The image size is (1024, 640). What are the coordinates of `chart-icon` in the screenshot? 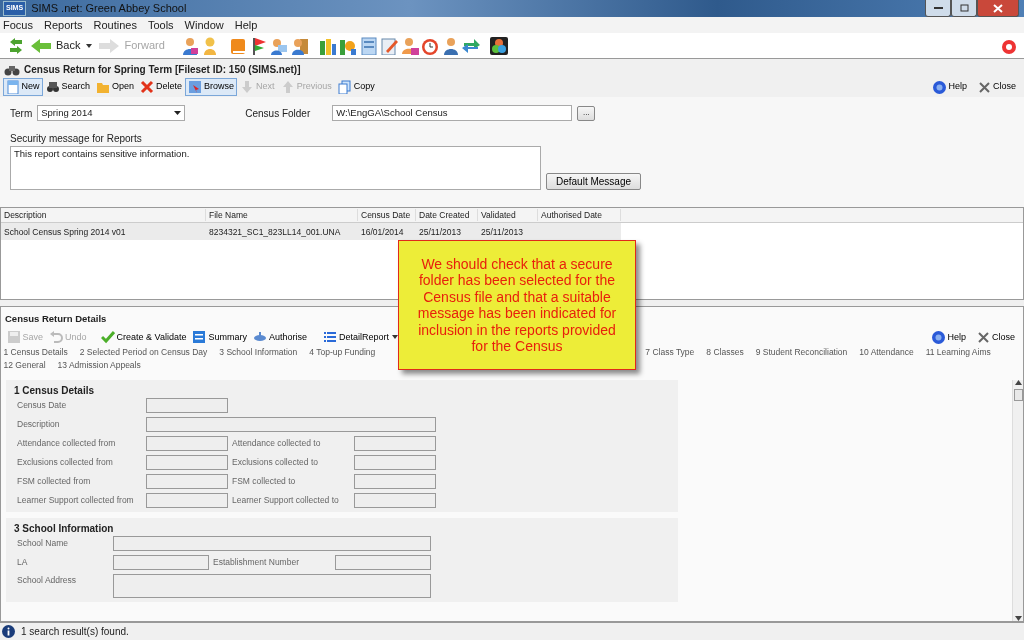 It's located at (327, 45).